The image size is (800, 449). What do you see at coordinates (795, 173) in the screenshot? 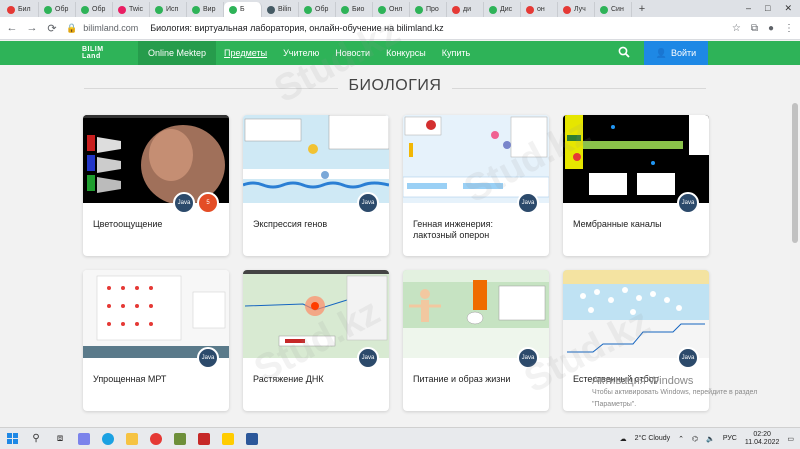
I see `scrollbar-thumb` at bounding box center [795, 173].